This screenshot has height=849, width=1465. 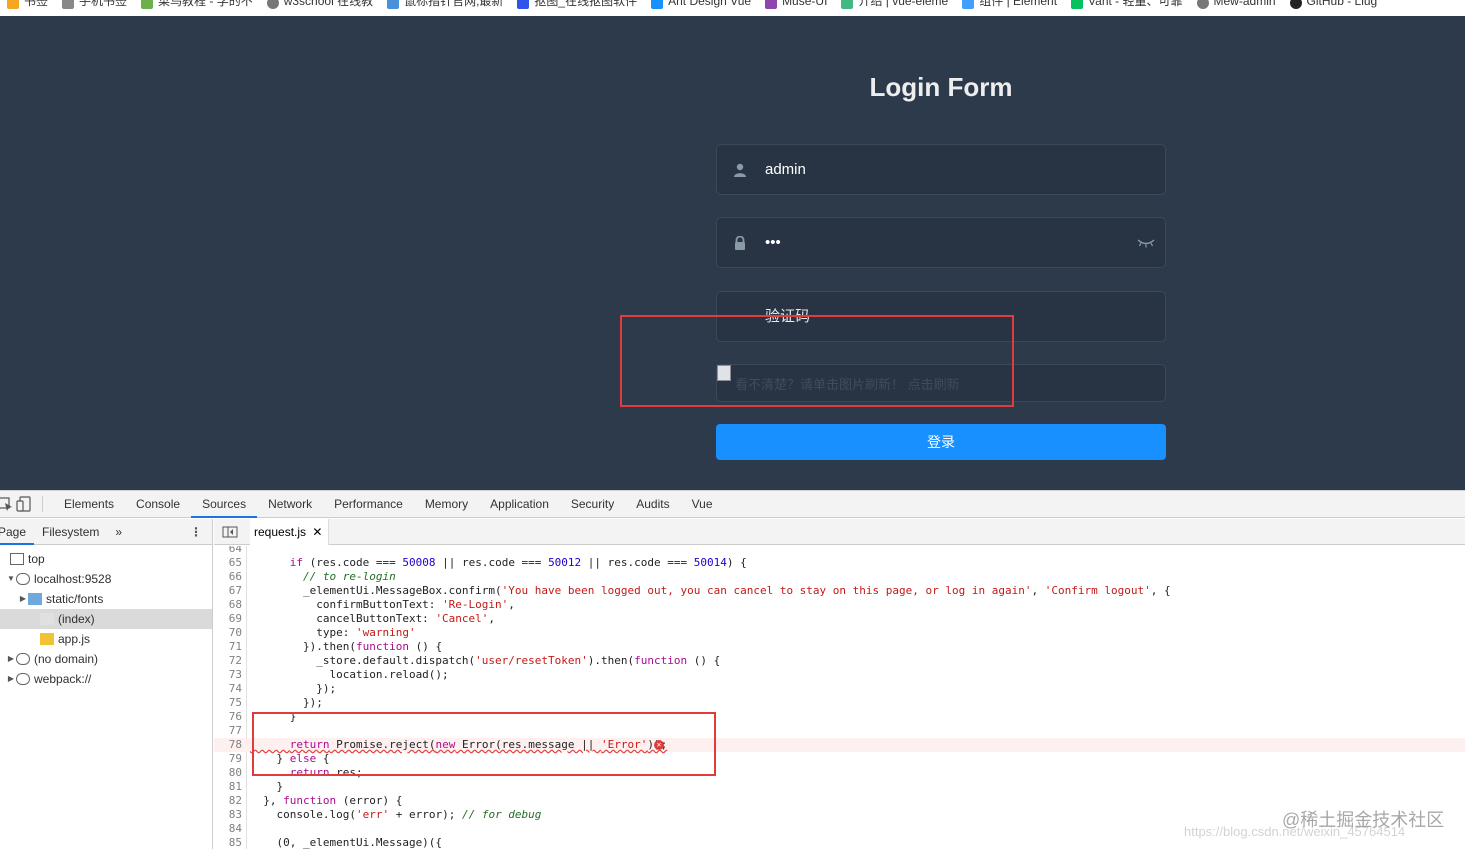 I want to click on bookmark-item: w3school 在线教, so click(x=320, y=5).